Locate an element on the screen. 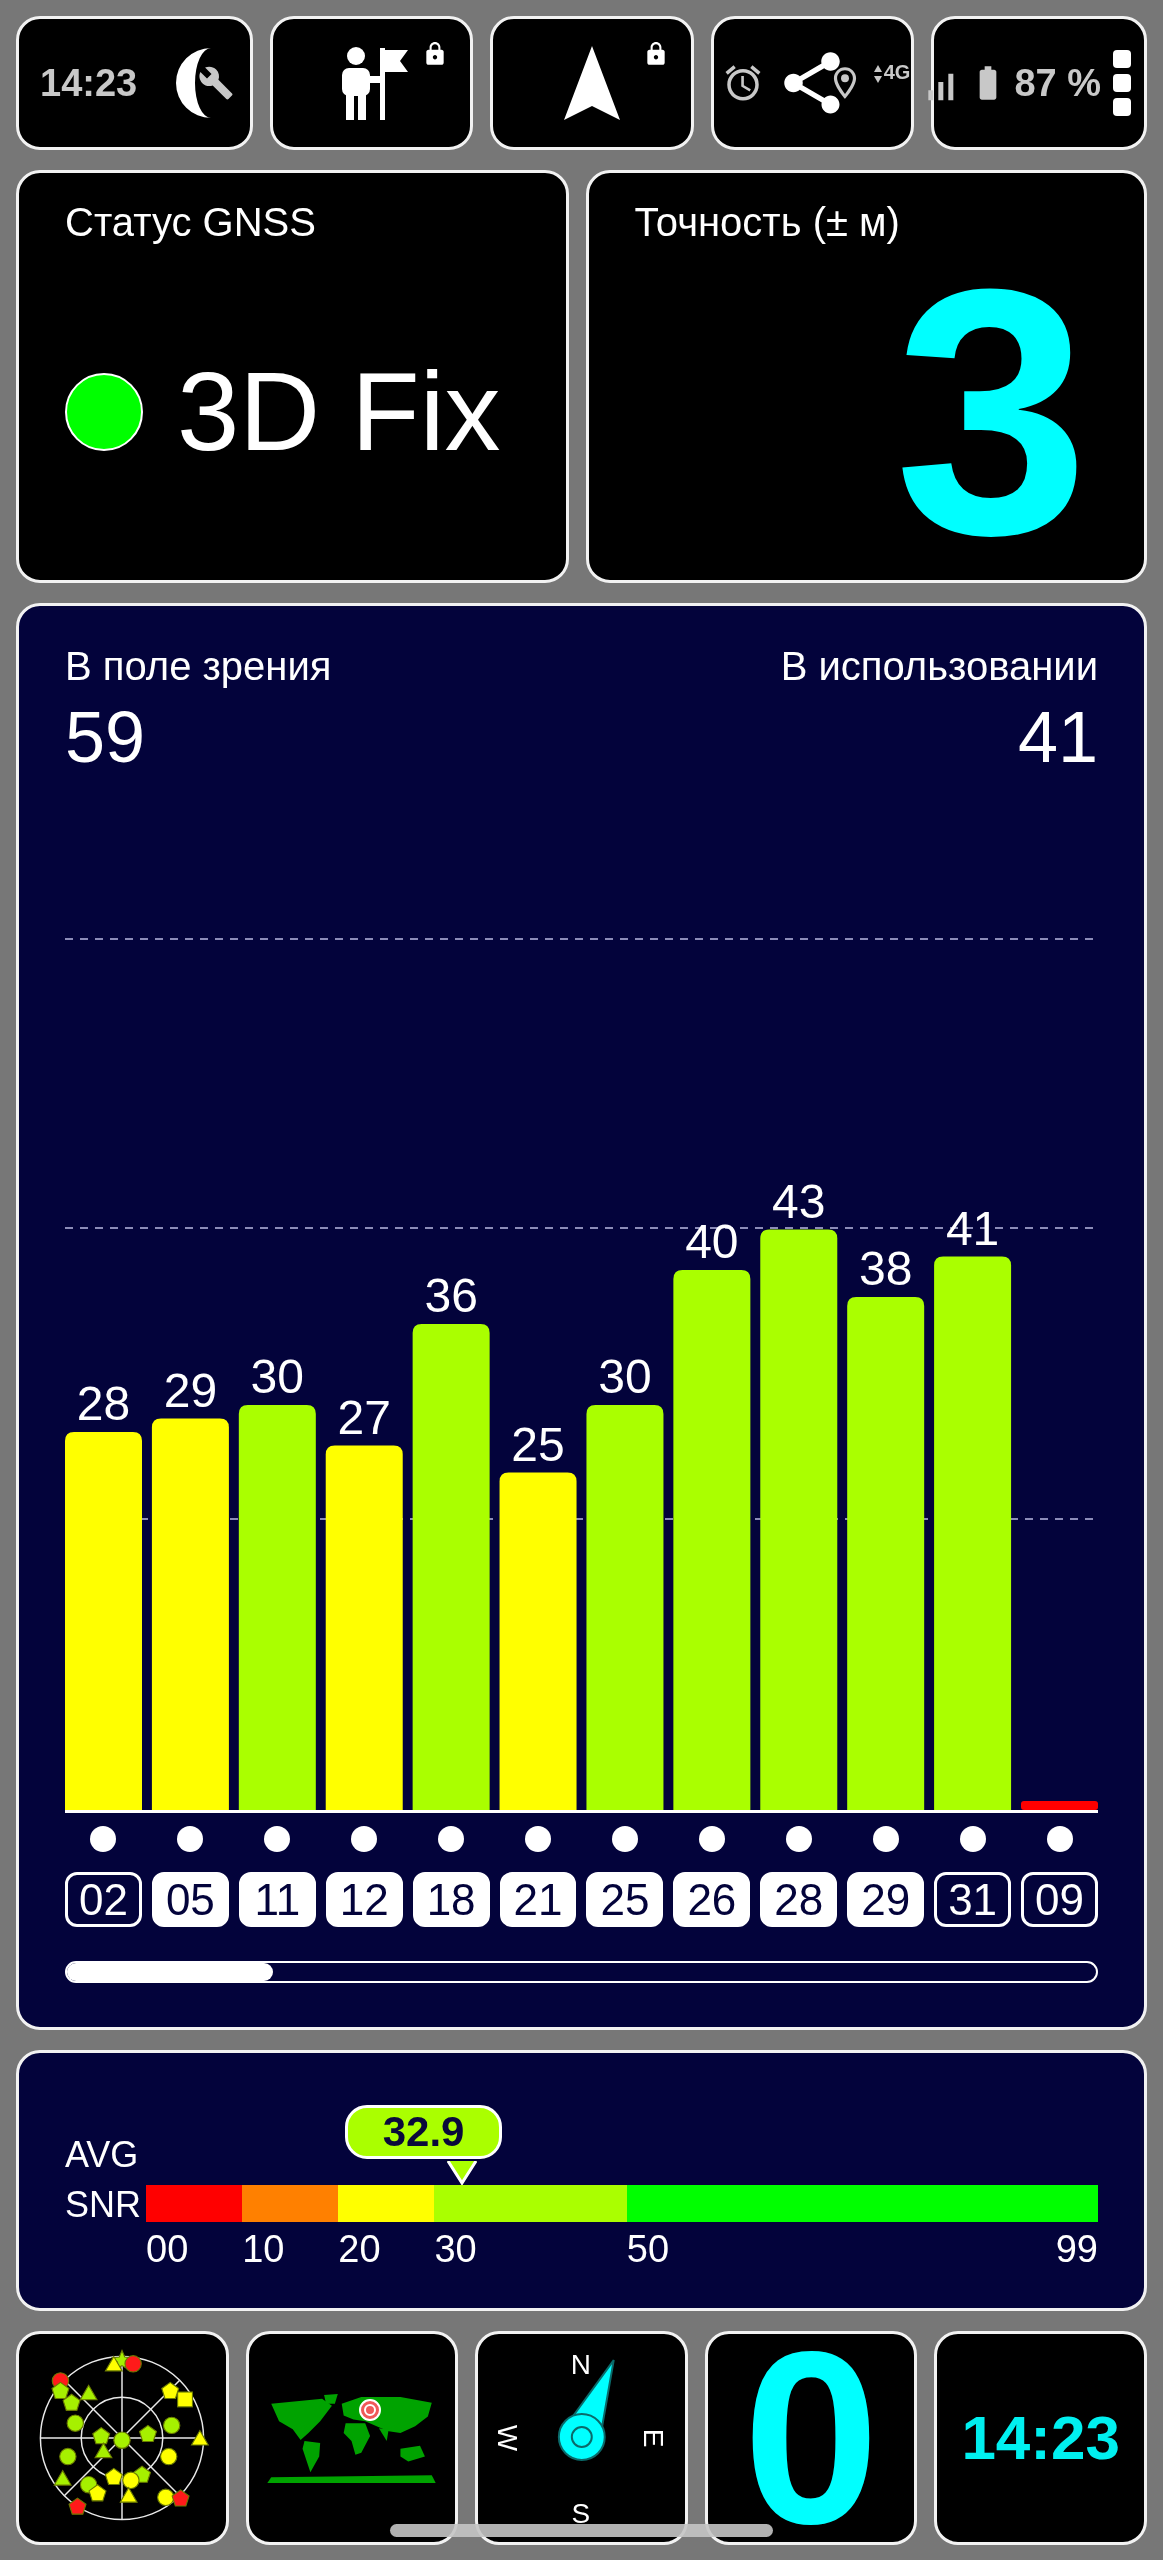  snr-tick-label: 30 is located at coordinates (455, 2249).